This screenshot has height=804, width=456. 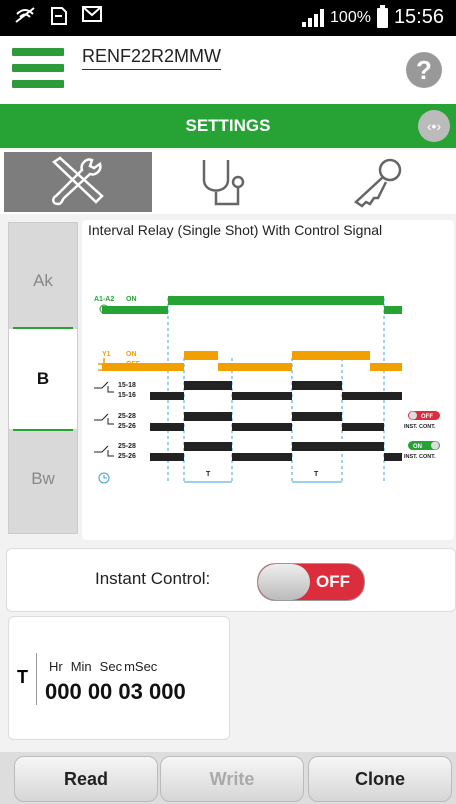 What do you see at coordinates (380, 779) in the screenshot?
I see `clone-button: Clone` at bounding box center [380, 779].